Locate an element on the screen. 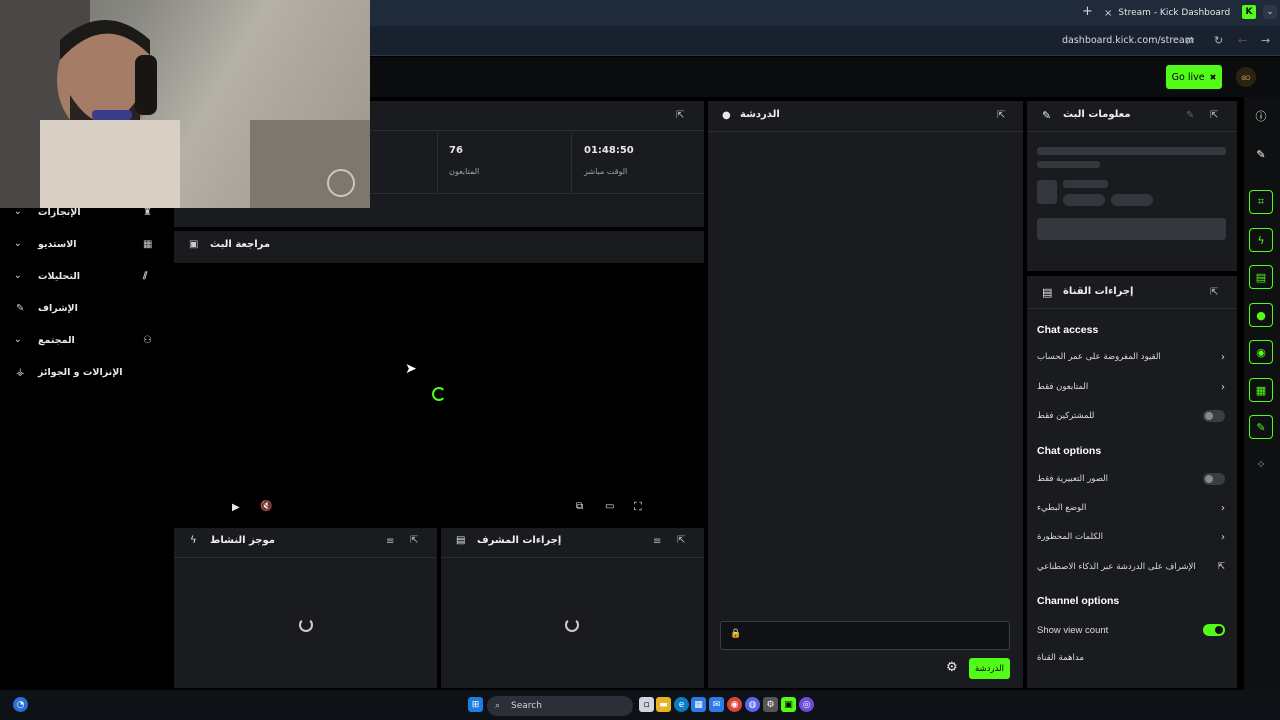 This screenshot has width=1280, height=720. file-explorer-icon: ▬ is located at coordinates (663, 704).